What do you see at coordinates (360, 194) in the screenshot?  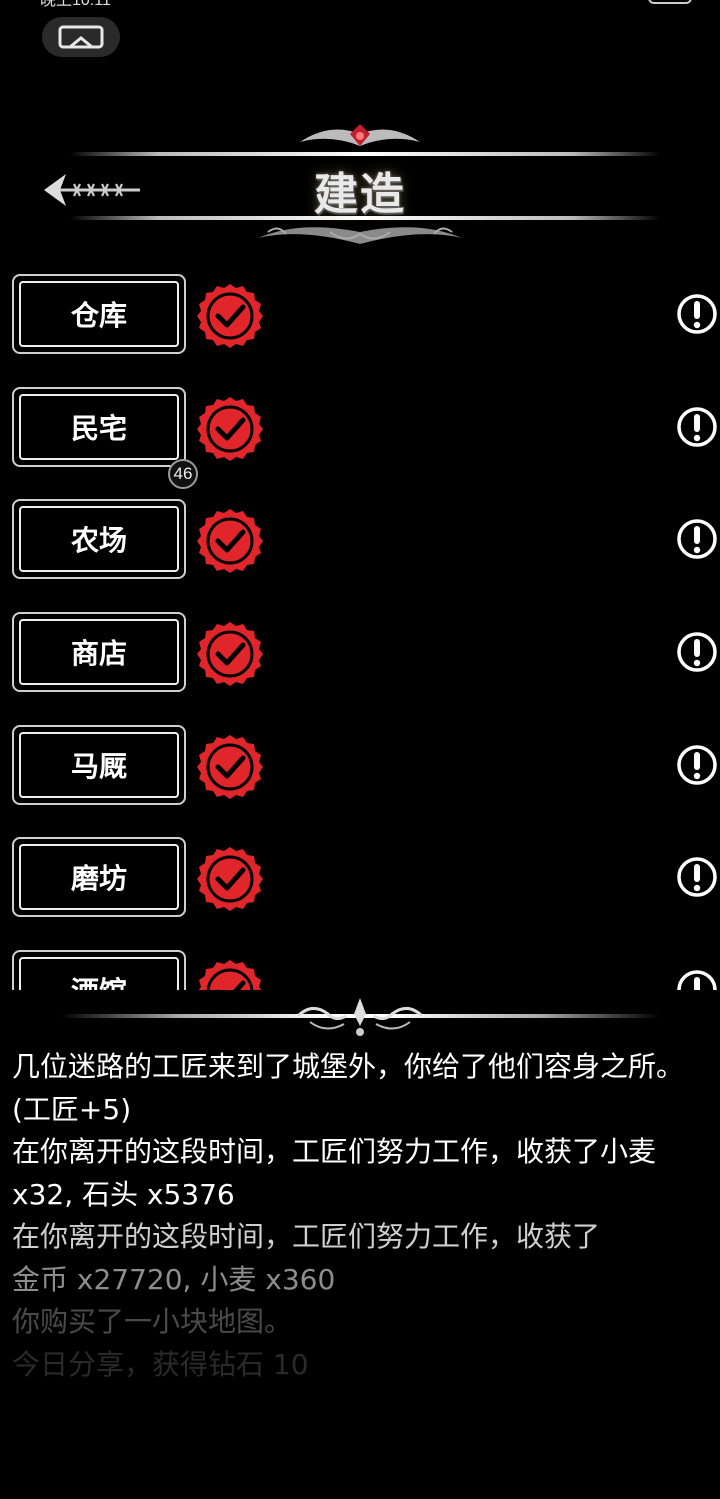 I see `page-title: 建造` at bounding box center [360, 194].